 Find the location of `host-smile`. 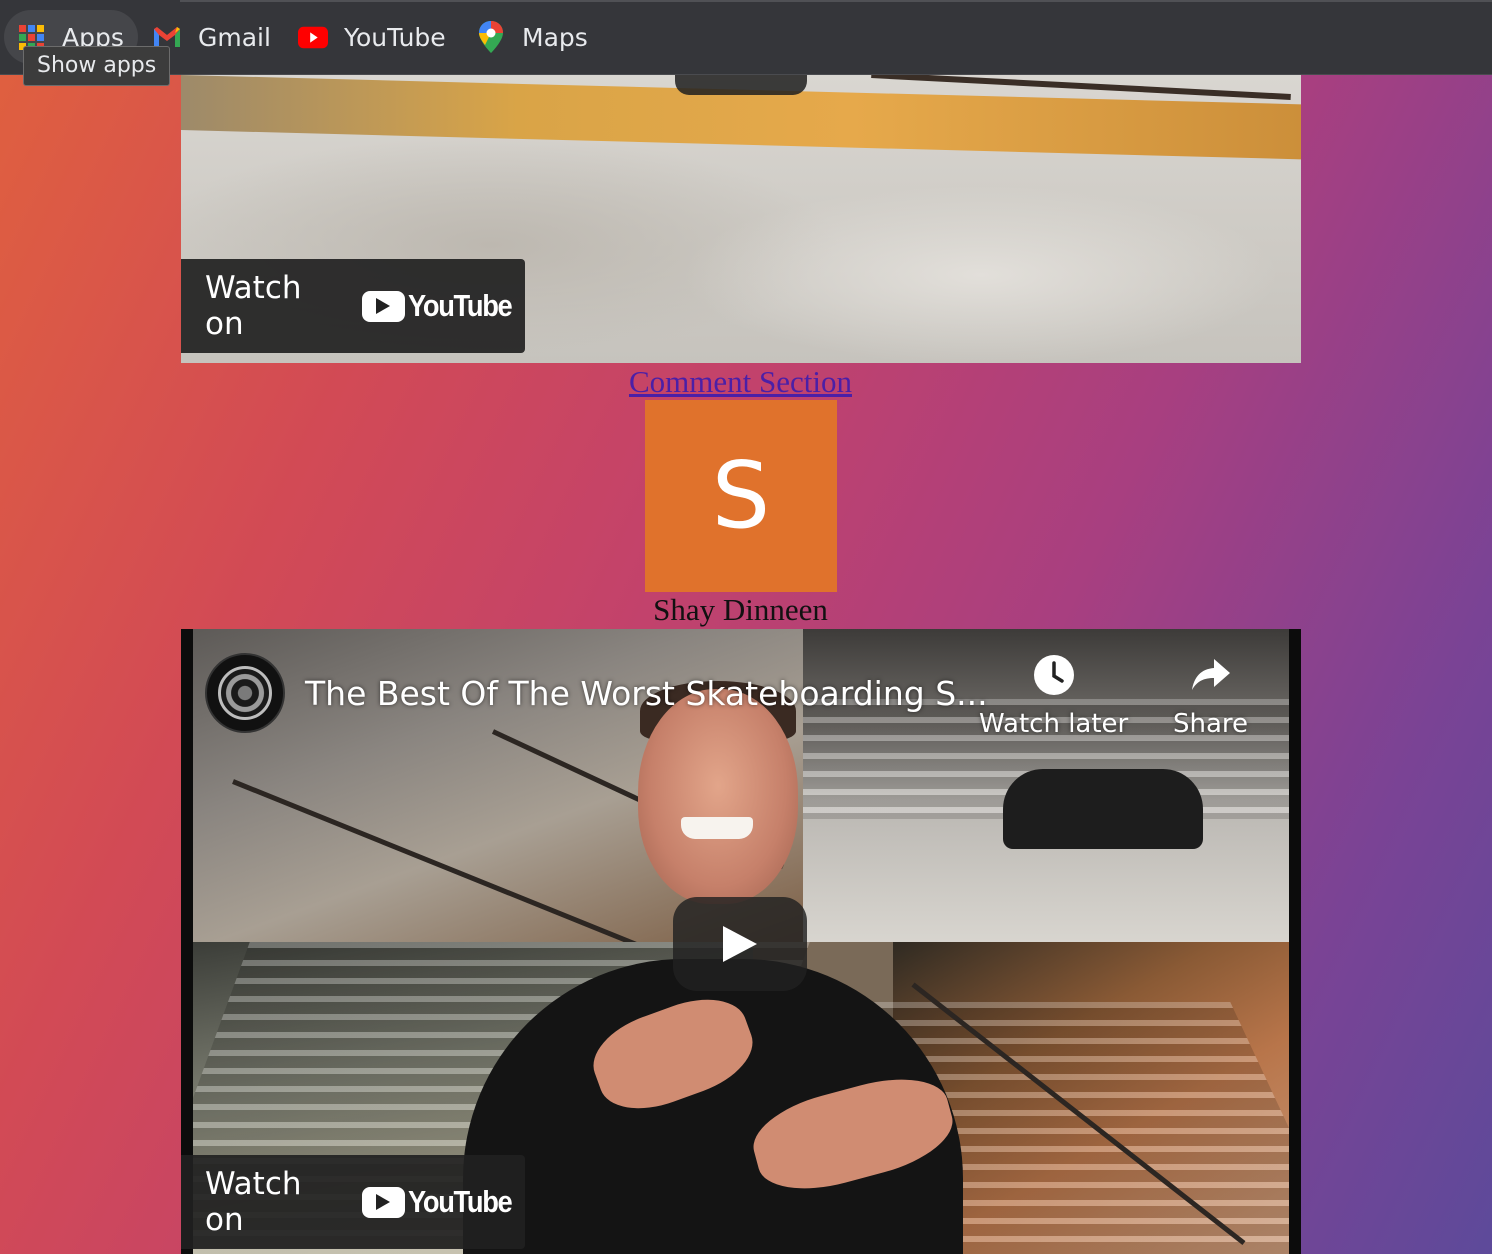

host-smile is located at coordinates (717, 828).